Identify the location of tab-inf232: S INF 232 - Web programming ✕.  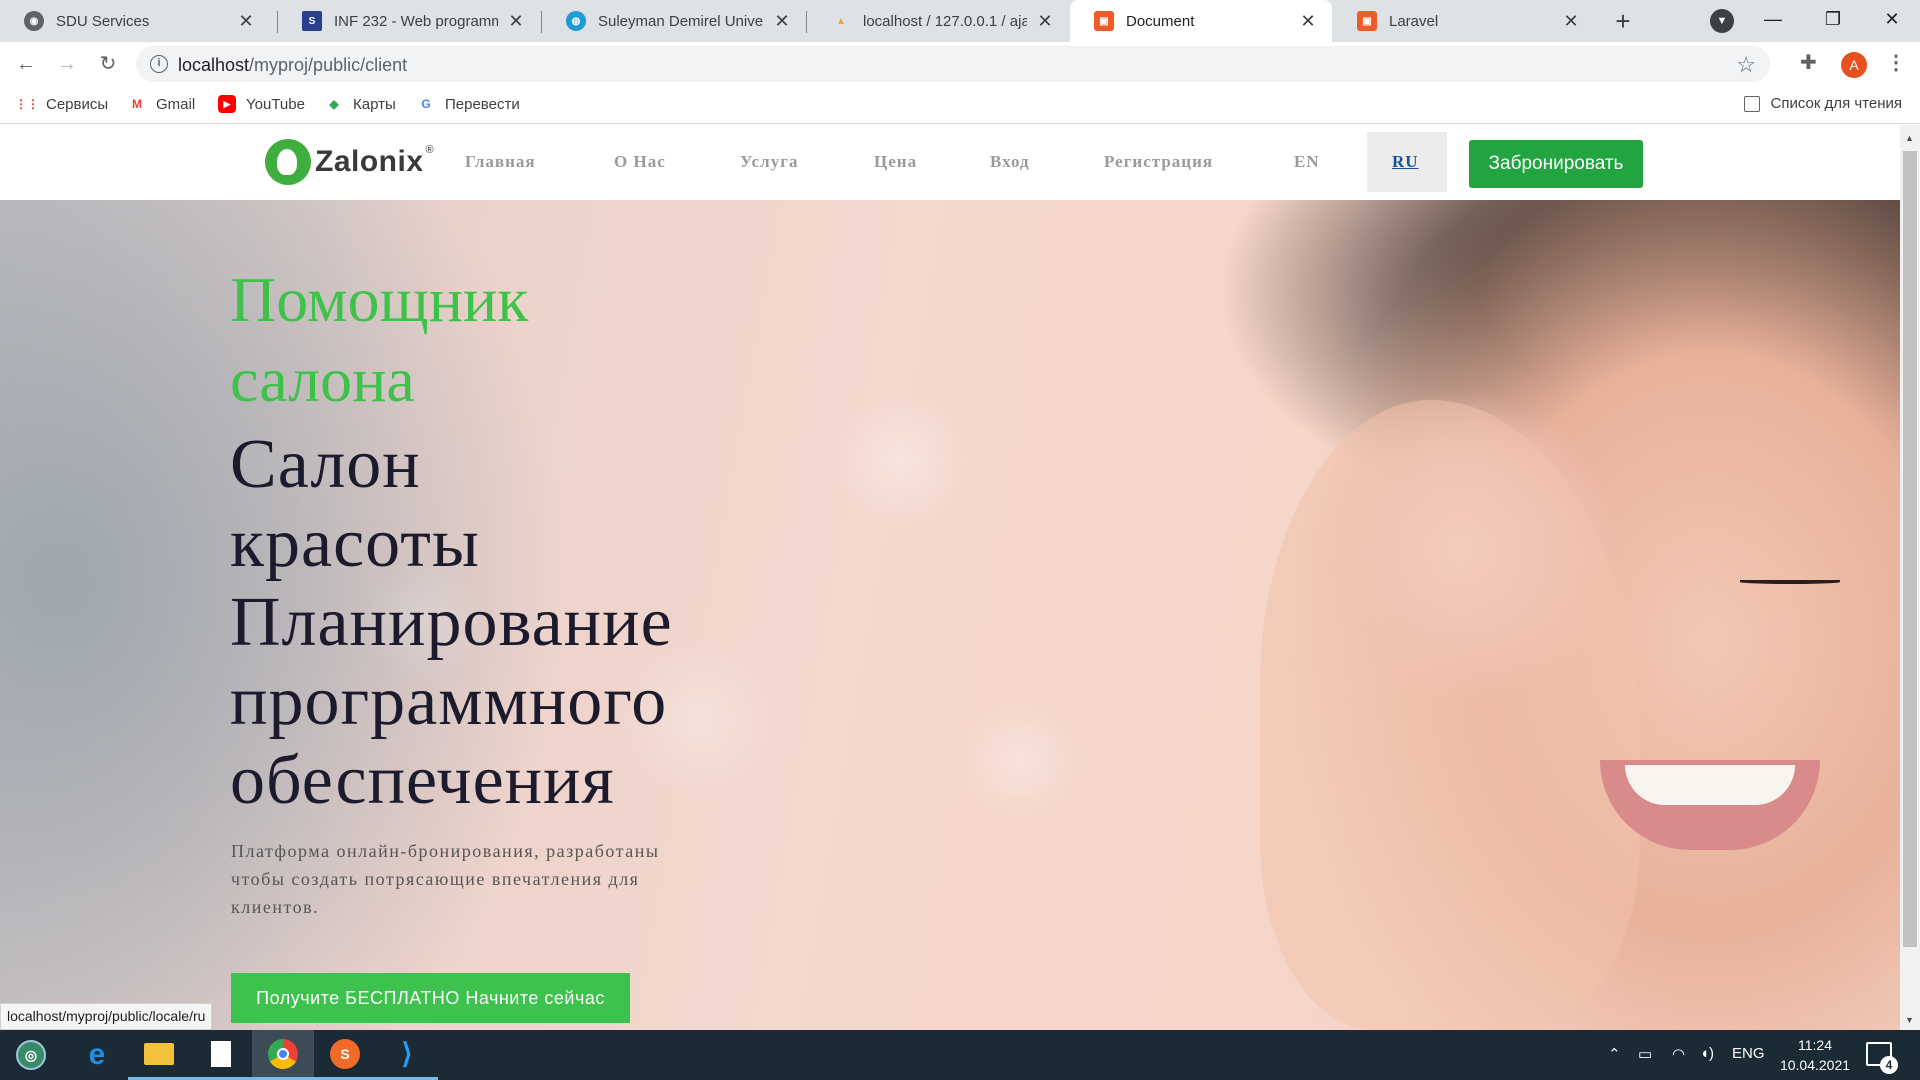
(409, 21).